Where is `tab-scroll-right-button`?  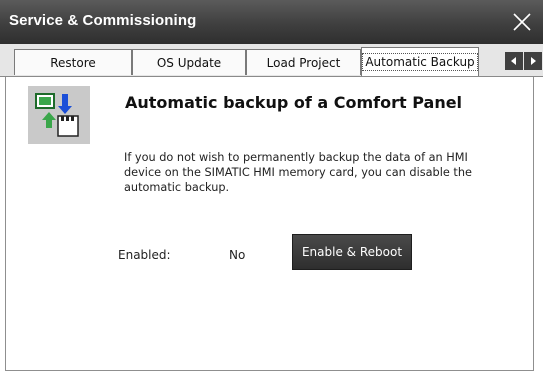 tab-scroll-right-button is located at coordinates (533, 61).